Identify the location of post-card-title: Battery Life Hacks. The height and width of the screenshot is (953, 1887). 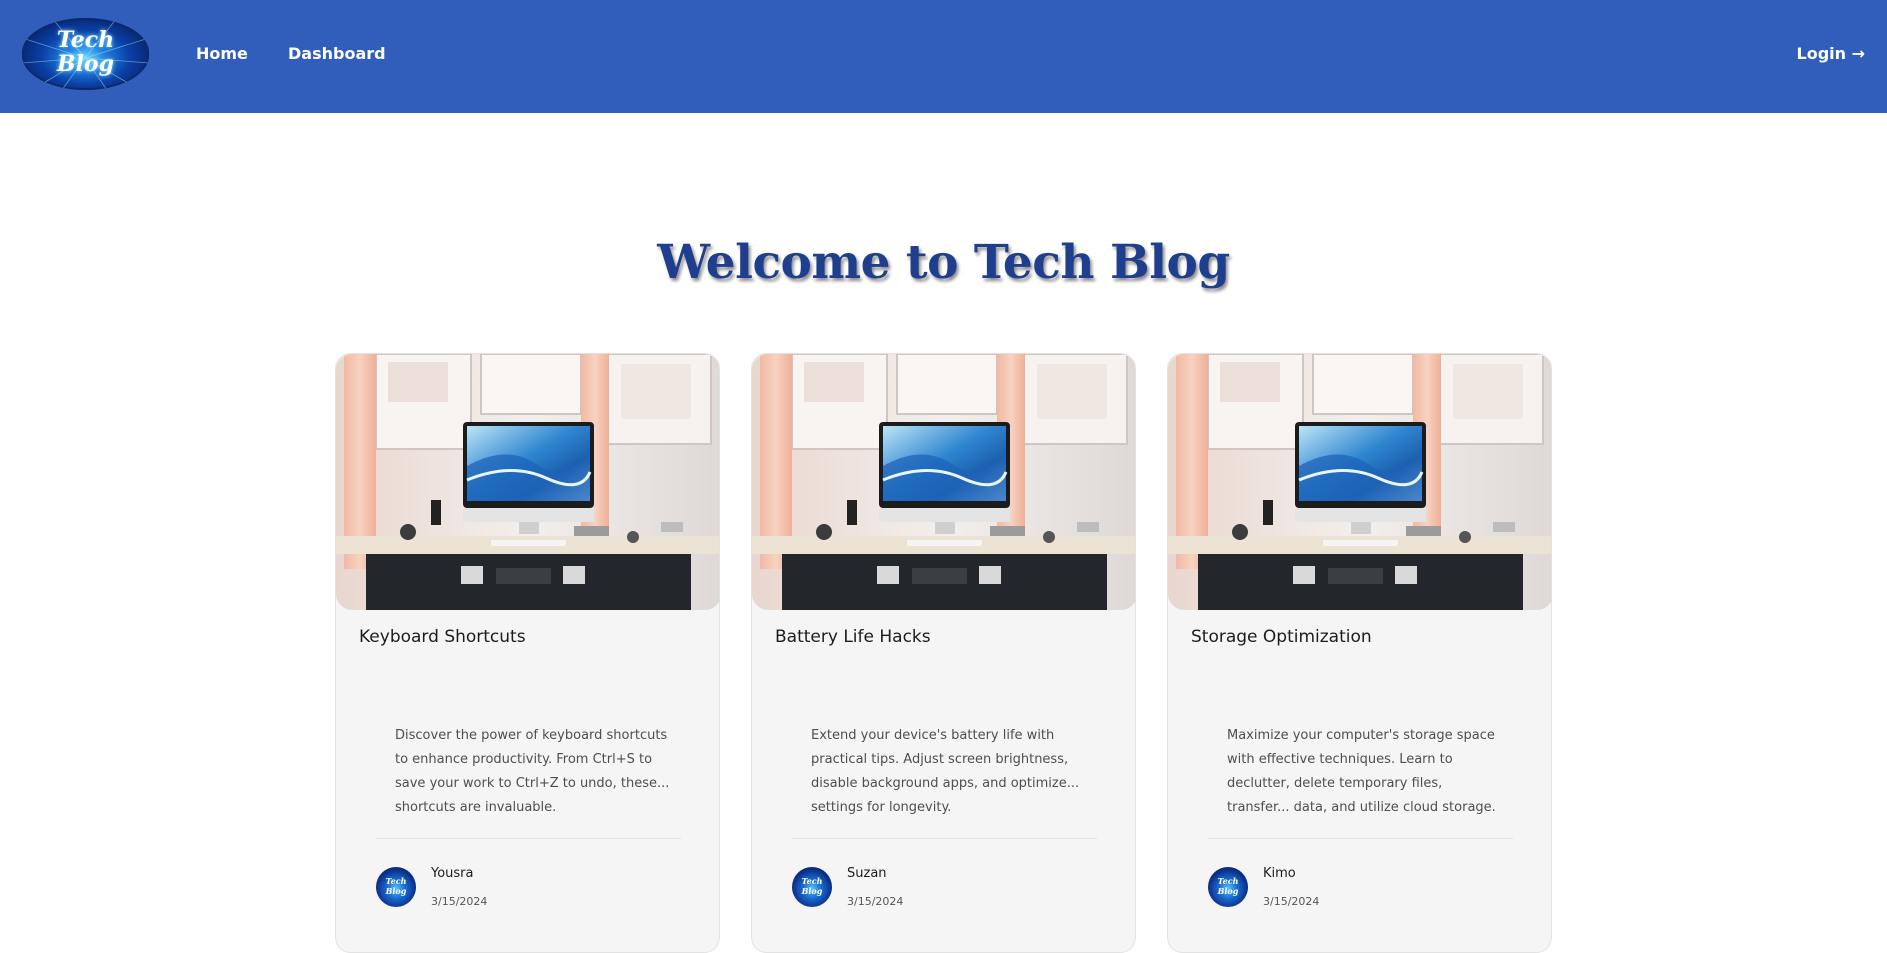
(853, 637).